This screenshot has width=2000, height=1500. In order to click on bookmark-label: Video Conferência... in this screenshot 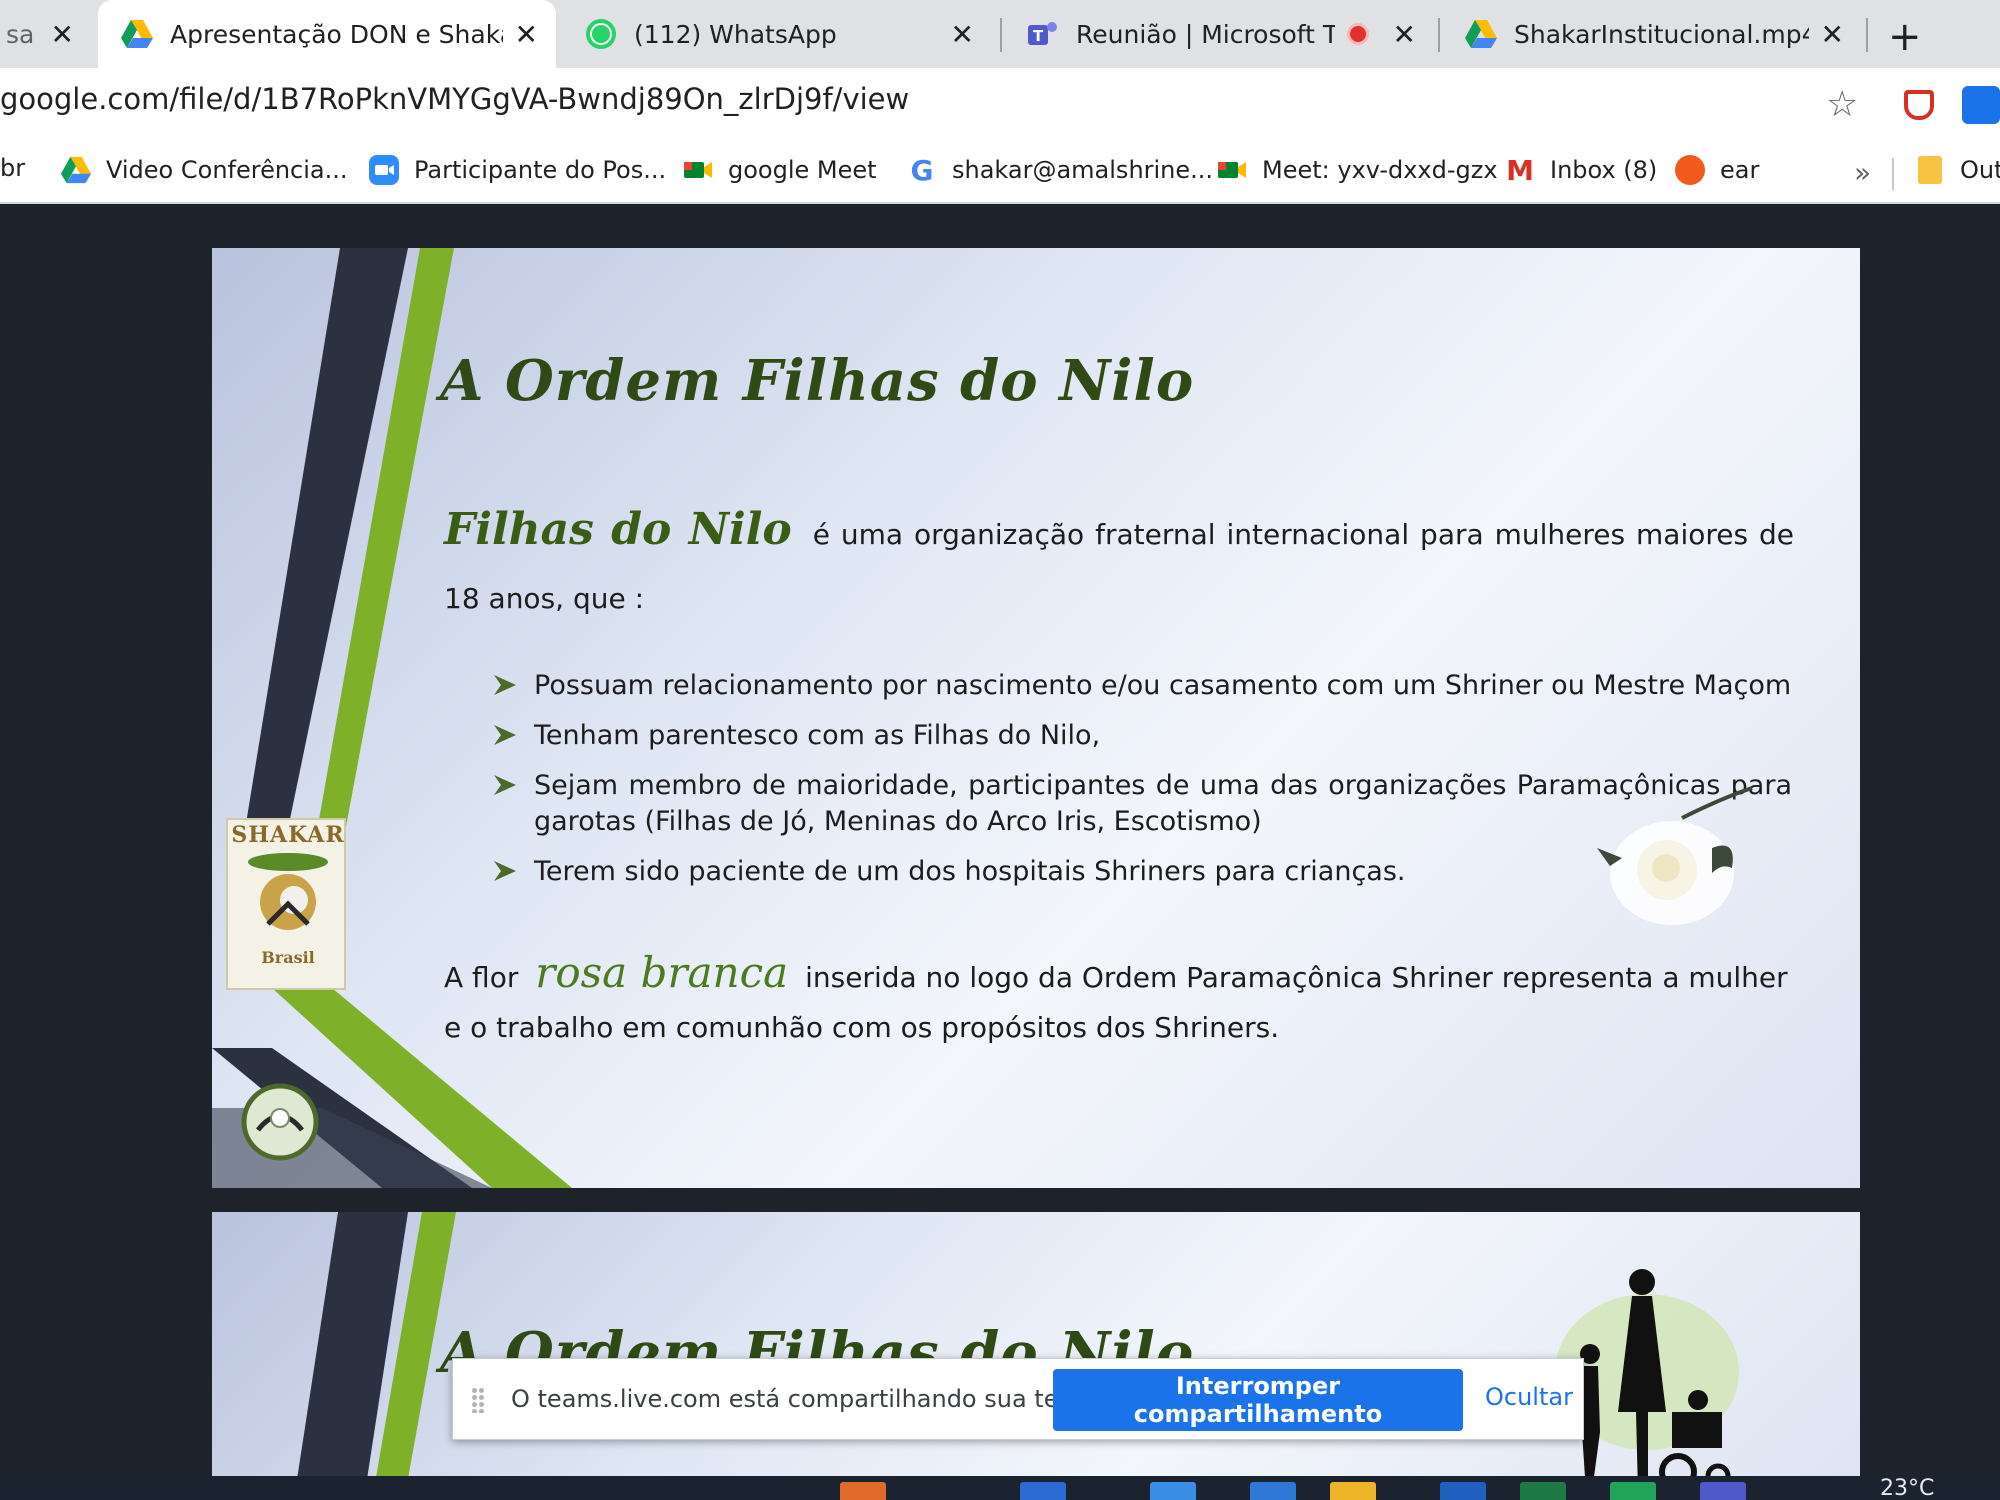, I will do `click(227, 170)`.